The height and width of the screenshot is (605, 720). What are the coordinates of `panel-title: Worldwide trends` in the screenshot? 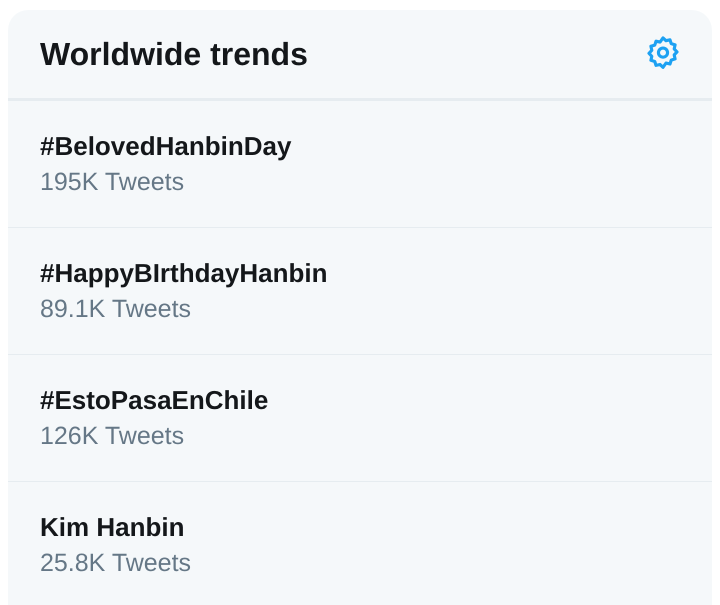 It's located at (174, 54).